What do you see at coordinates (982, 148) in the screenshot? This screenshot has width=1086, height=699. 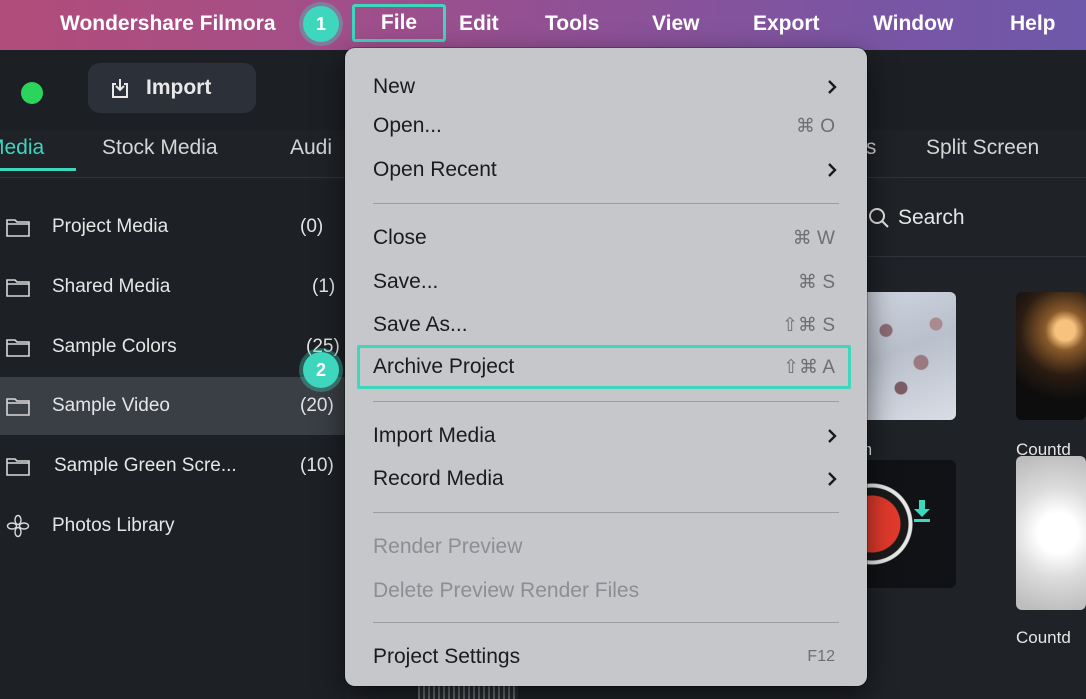 I see `tab-split-screen: Split Screen` at bounding box center [982, 148].